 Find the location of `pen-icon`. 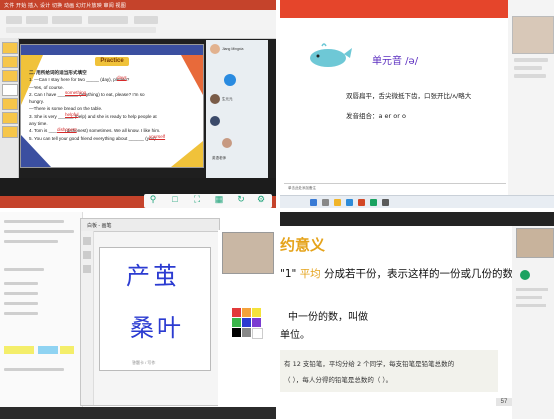

pen-icon is located at coordinates (87, 241).